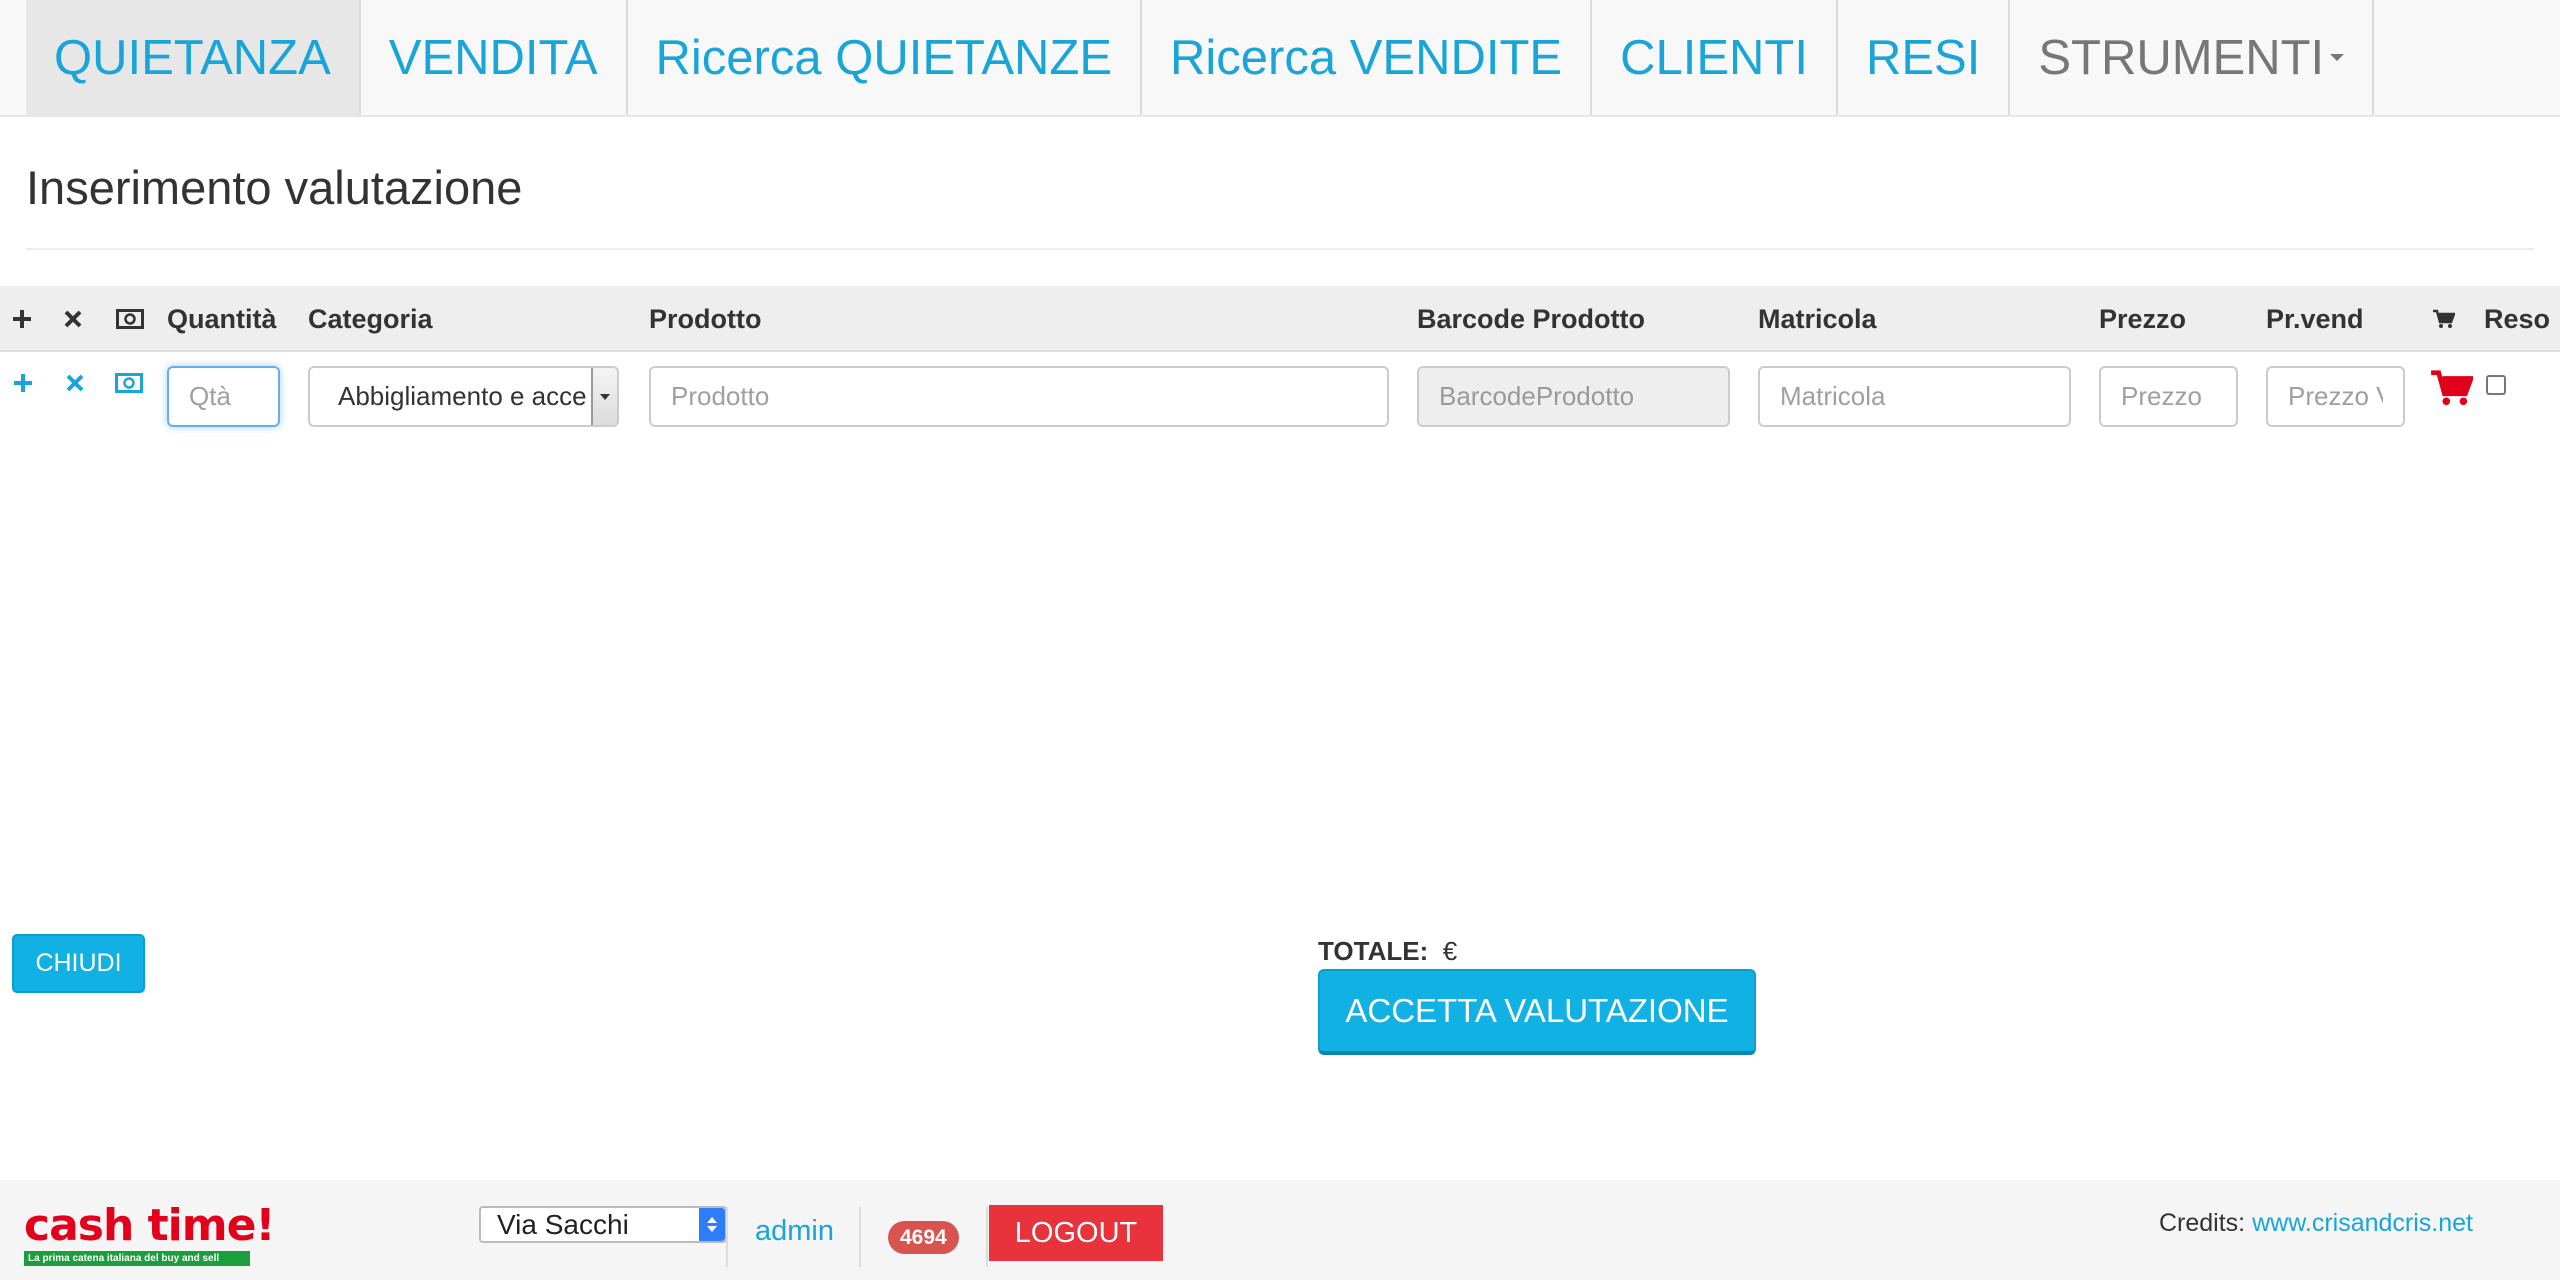  I want to click on tab-clienti: CLIENTI, so click(1715, 57).